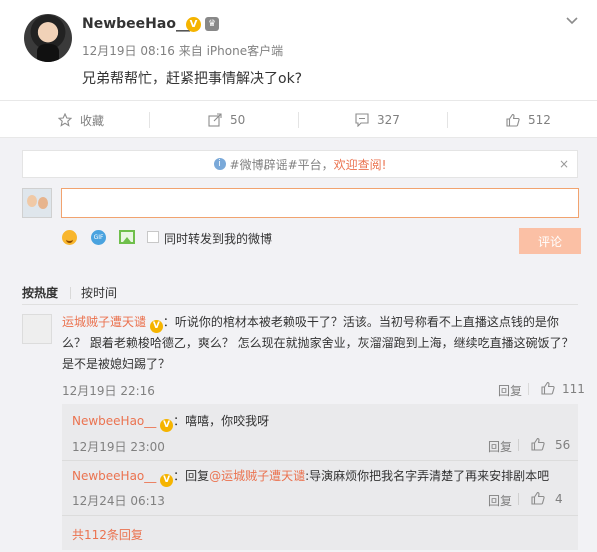 This screenshot has width=597, height=552. I want to click on reply-prefix: ：回复, so click(191, 476).